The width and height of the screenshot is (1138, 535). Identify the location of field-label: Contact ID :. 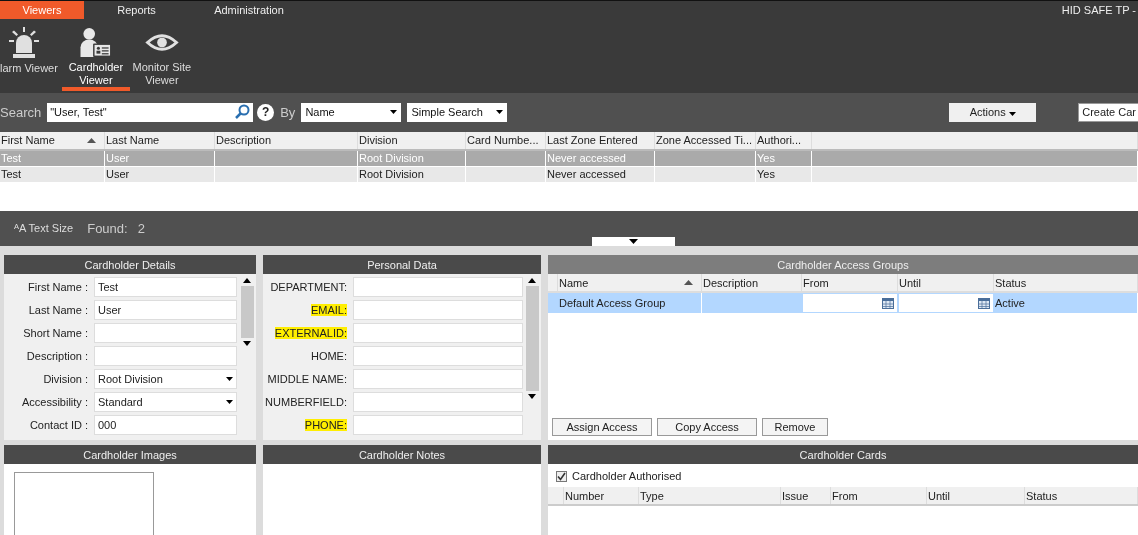
(58, 425).